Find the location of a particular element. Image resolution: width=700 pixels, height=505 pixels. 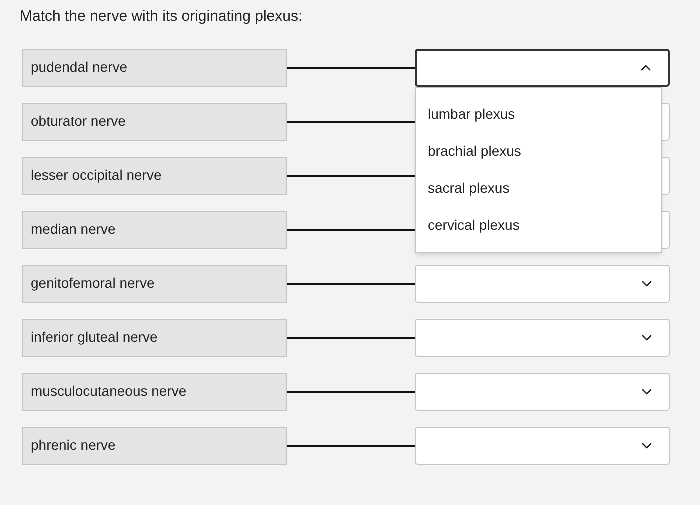

nerve-label: obturator nerve is located at coordinates (154, 121).